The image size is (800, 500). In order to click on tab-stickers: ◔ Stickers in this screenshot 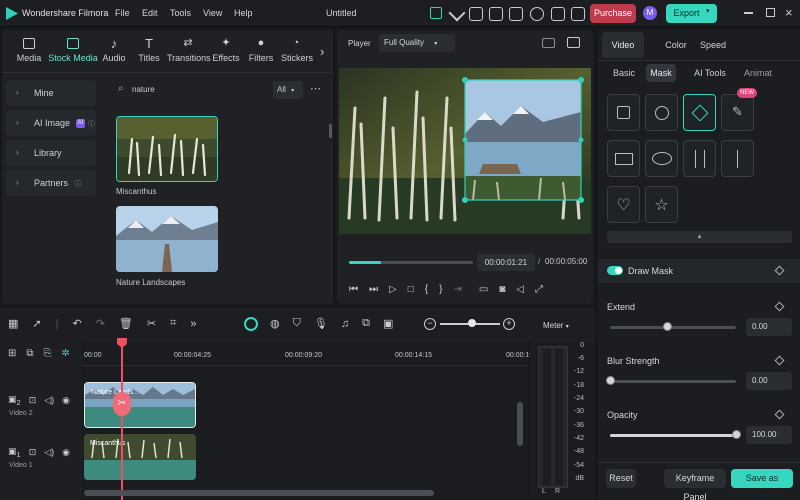, I will do `click(297, 51)`.